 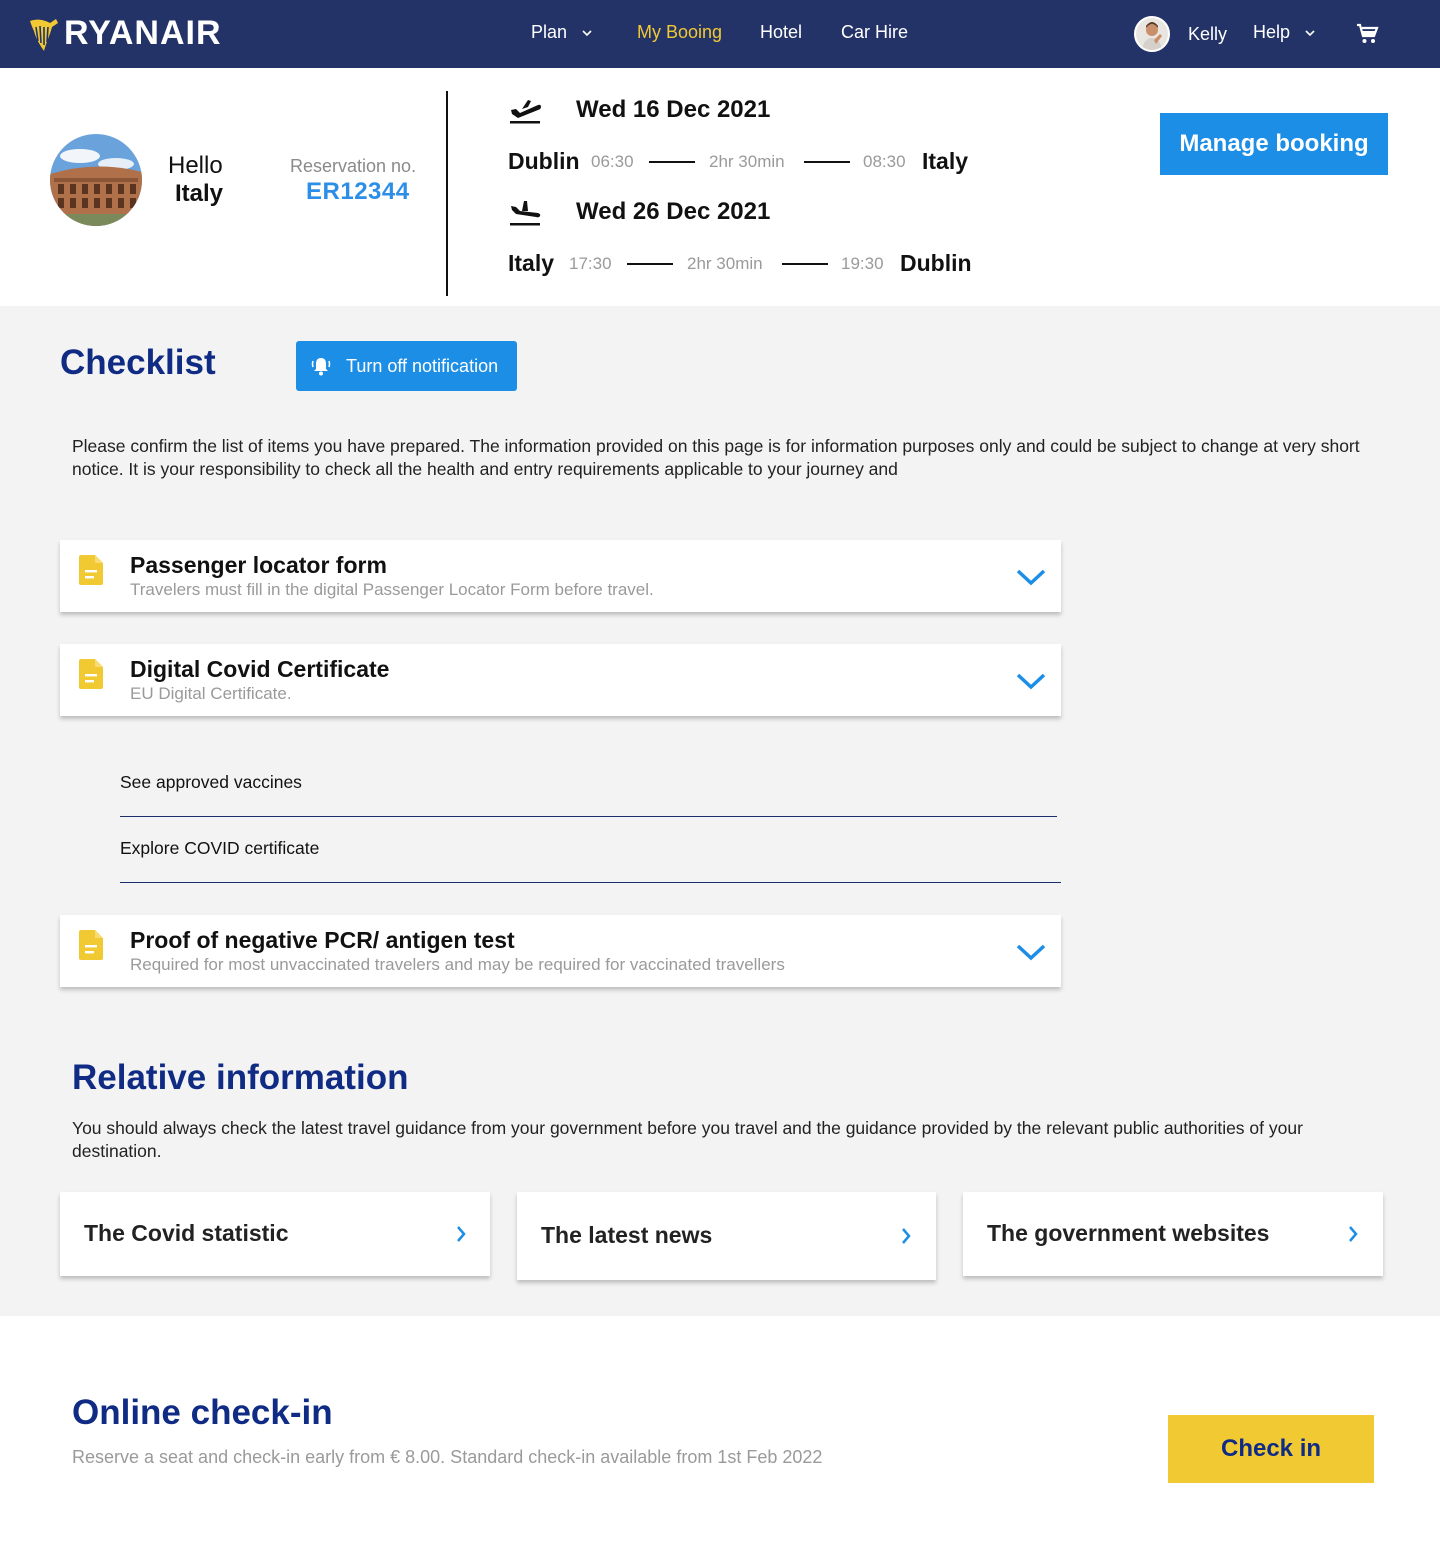 I want to click on destination-photo, so click(x=96, y=180).